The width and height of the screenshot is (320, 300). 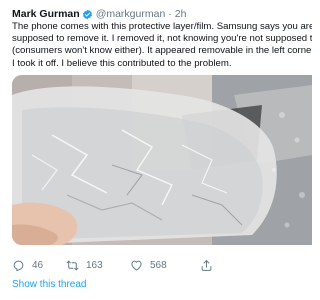 I want to click on tweet-actions: 46 163 568, so click(x=142, y=265).